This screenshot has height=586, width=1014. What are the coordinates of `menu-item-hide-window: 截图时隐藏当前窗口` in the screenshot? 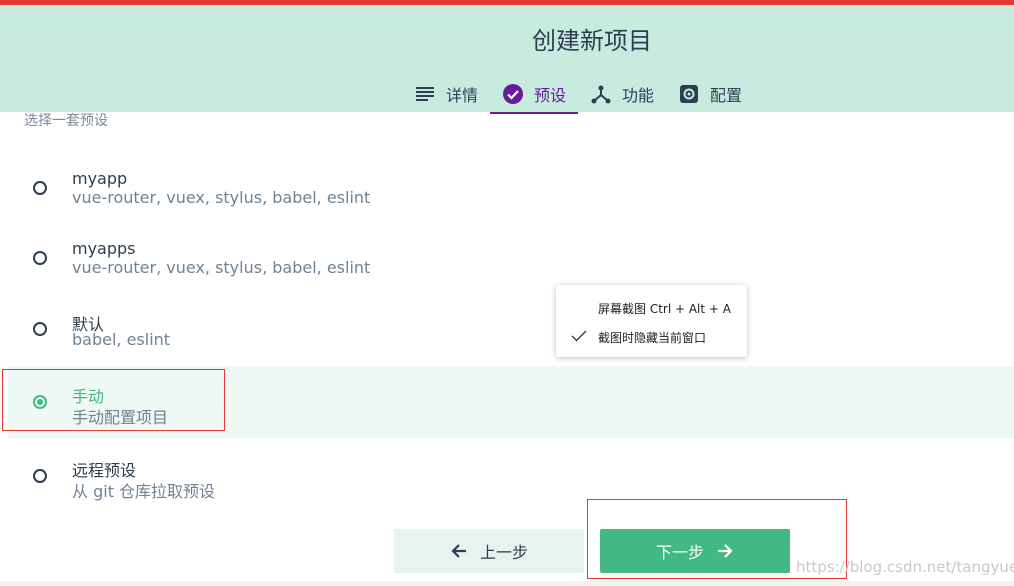 It's located at (651, 336).